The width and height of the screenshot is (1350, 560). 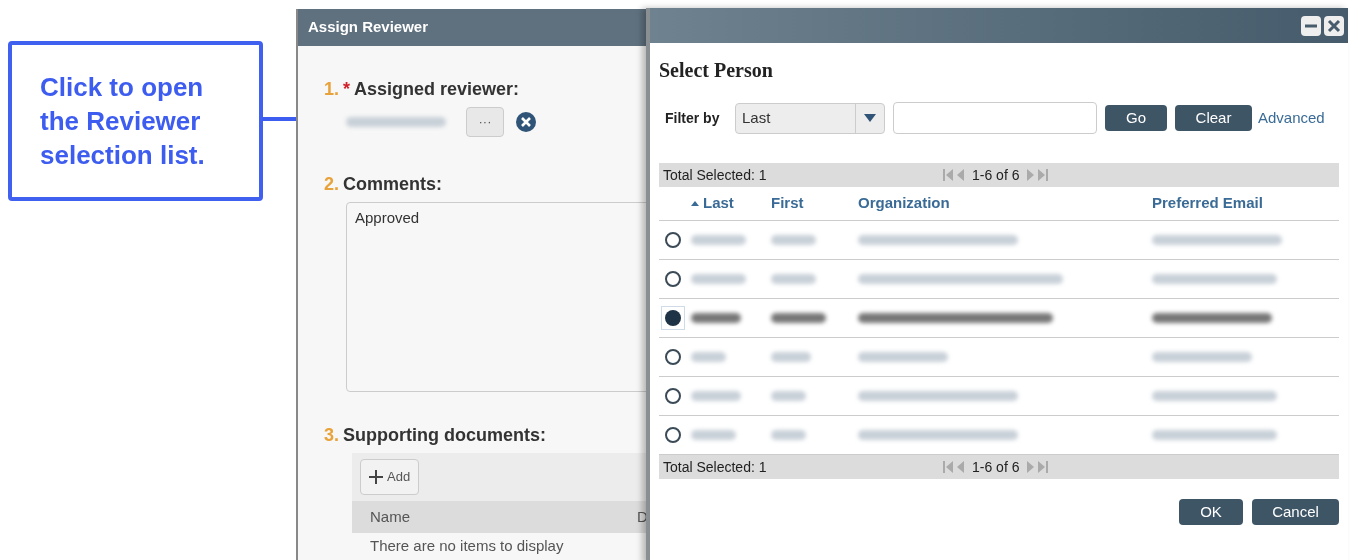 What do you see at coordinates (718, 203) in the screenshot?
I see `column-header: Last` at bounding box center [718, 203].